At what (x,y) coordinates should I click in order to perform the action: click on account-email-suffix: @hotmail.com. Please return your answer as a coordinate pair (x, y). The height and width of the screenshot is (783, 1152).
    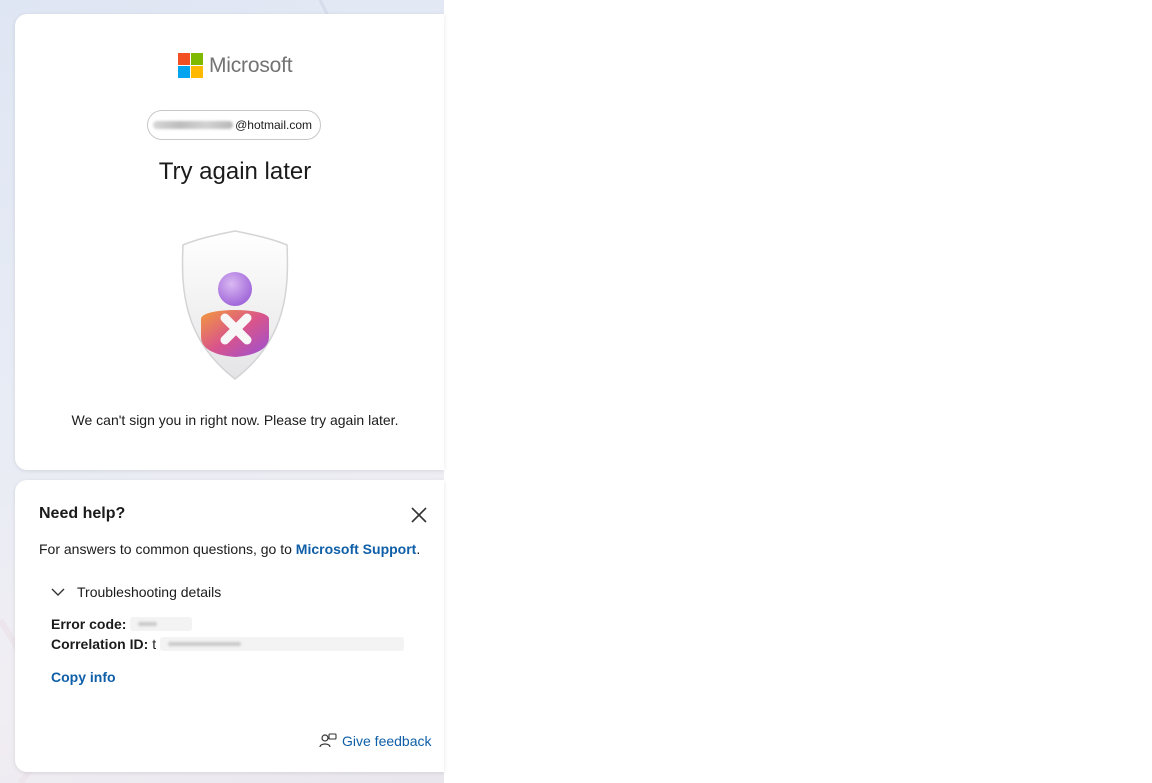
    Looking at the image, I should click on (273, 125).